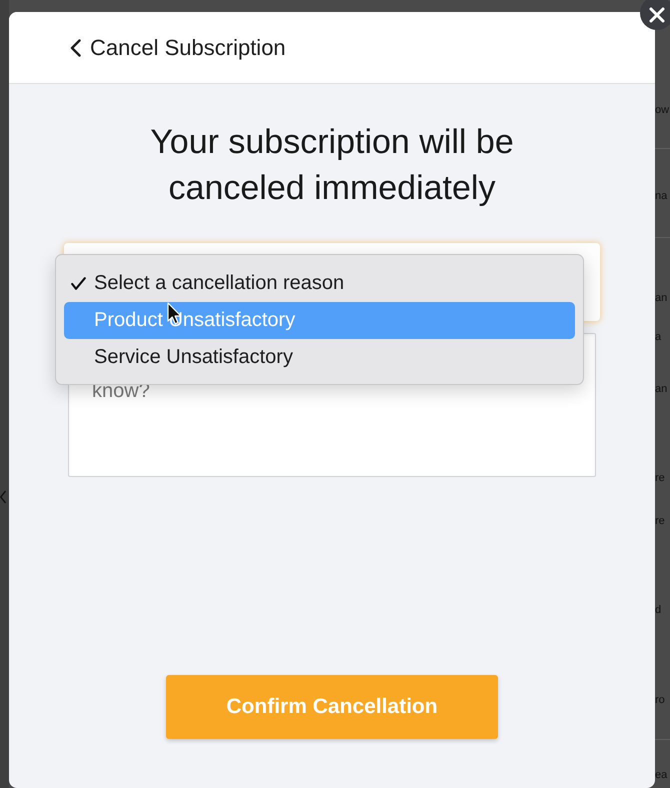 The image size is (670, 788). What do you see at coordinates (662, 110) in the screenshot?
I see `background-text: ow` at bounding box center [662, 110].